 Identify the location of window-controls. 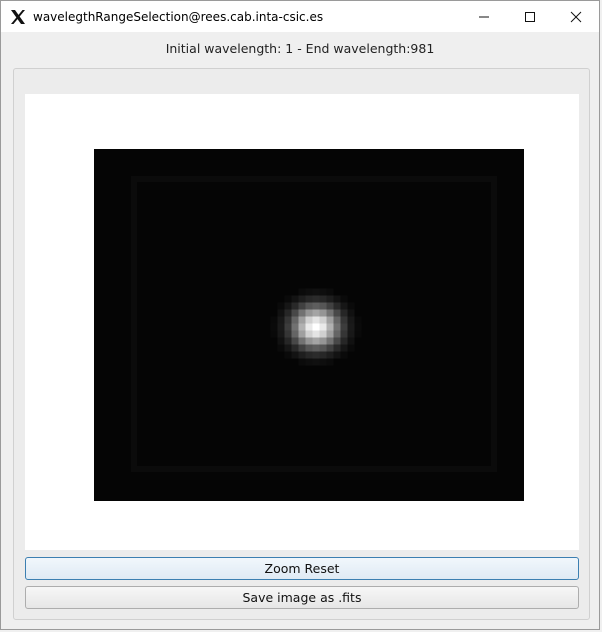
(530, 16).